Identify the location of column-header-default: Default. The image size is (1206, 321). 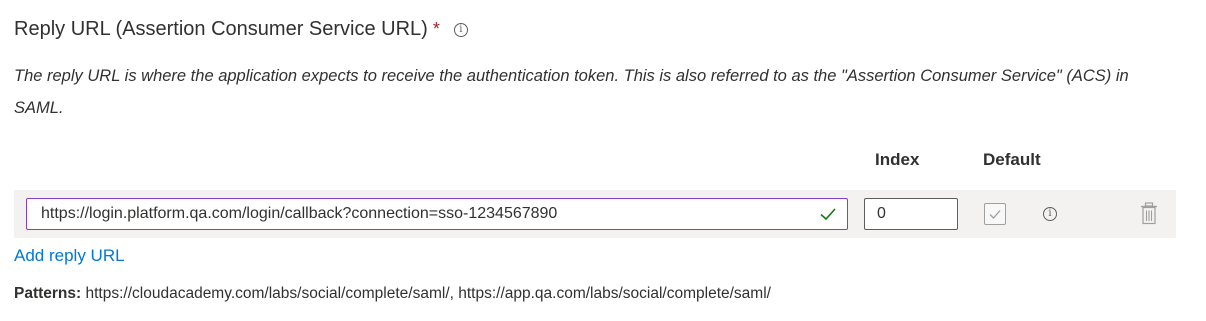
(1012, 159).